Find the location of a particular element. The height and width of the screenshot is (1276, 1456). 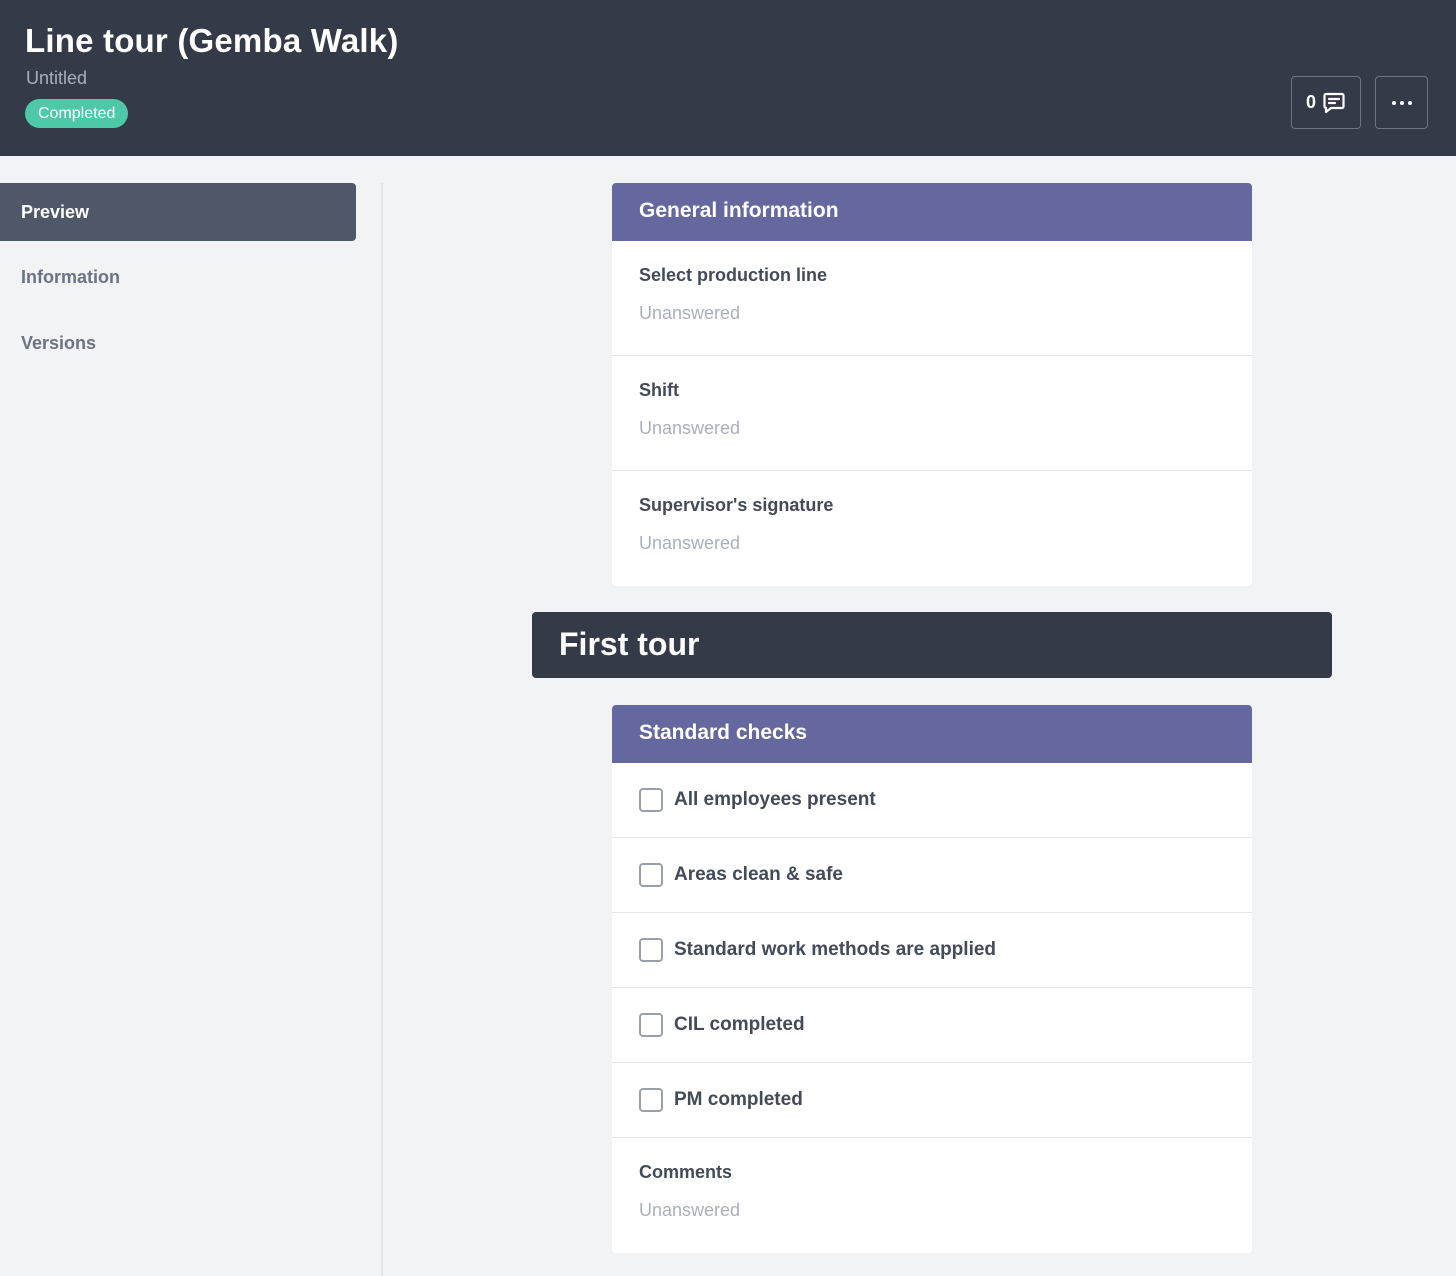

field-production-line: Select production line Unanswered is located at coordinates (932, 298).